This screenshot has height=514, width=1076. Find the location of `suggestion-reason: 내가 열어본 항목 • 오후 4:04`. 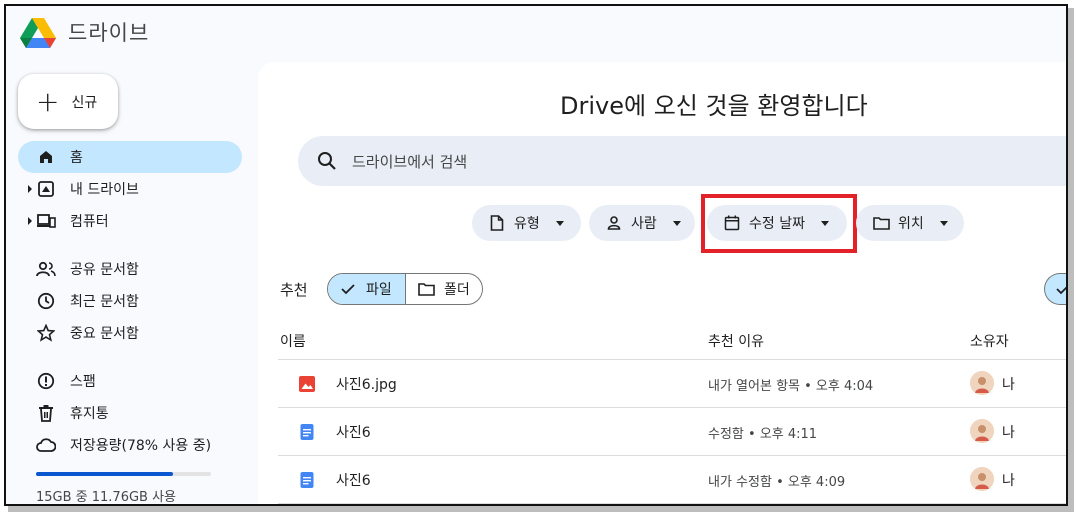

suggestion-reason: 내가 열어본 항목 • 오후 4:04 is located at coordinates (791, 386).